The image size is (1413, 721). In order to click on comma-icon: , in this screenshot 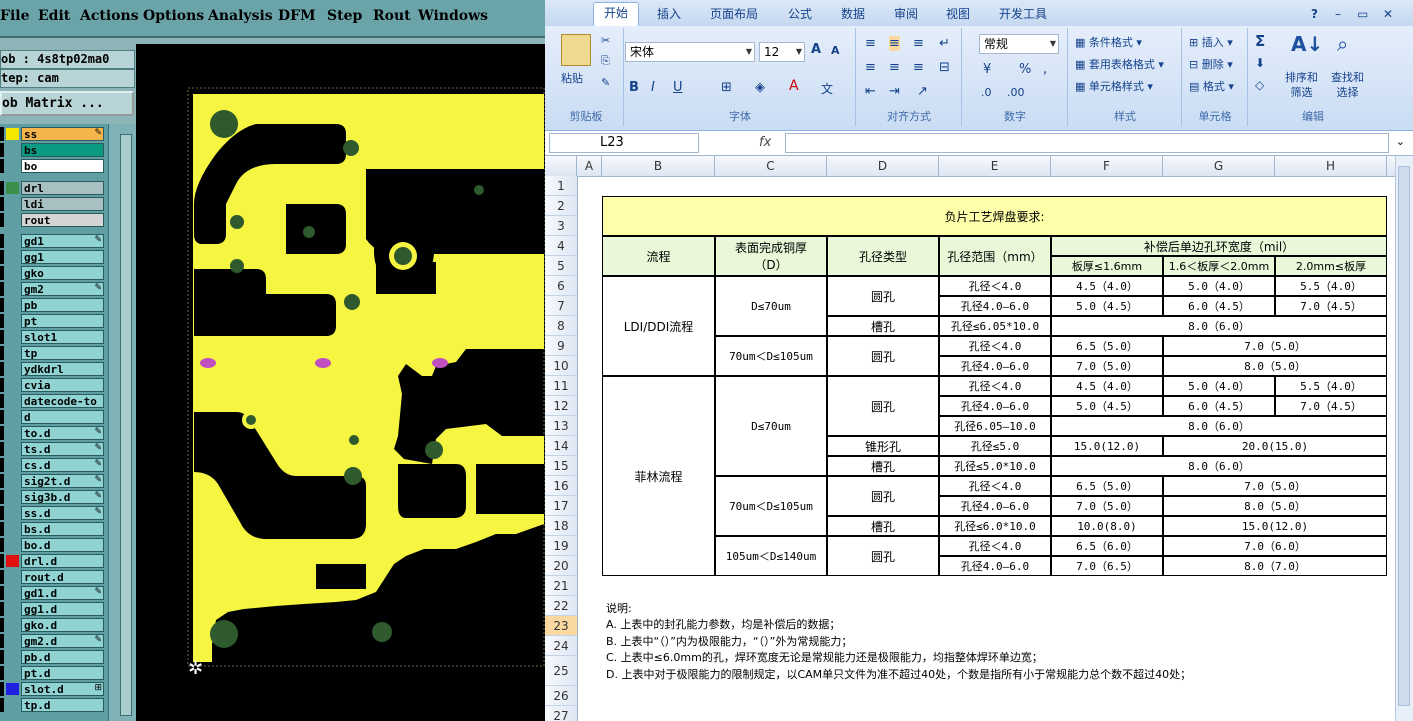, I will do `click(1045, 69)`.